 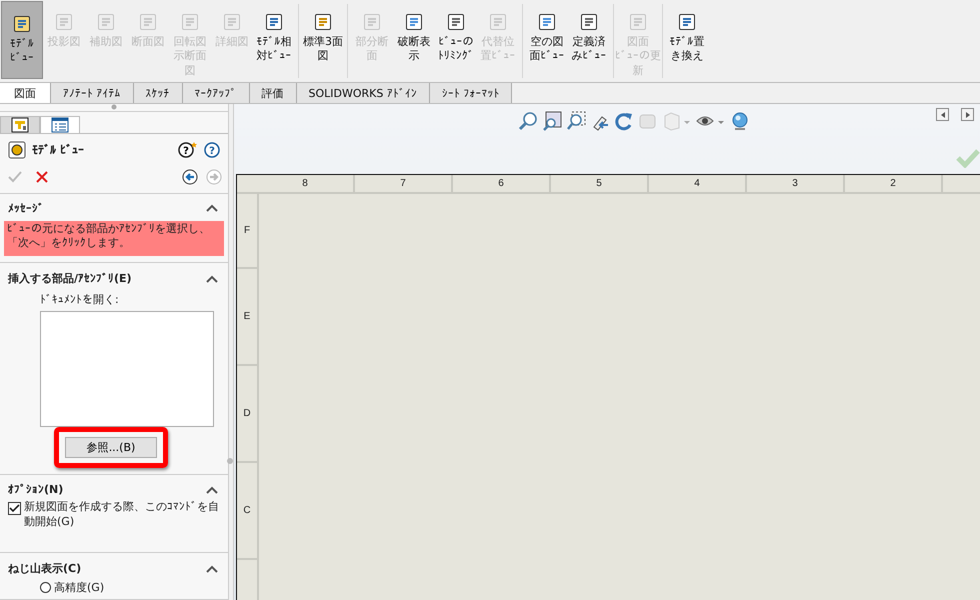 I want to click on field-label: ﾄﾞｷｭﾒﾝﾄを開く:, so click(x=79, y=300).